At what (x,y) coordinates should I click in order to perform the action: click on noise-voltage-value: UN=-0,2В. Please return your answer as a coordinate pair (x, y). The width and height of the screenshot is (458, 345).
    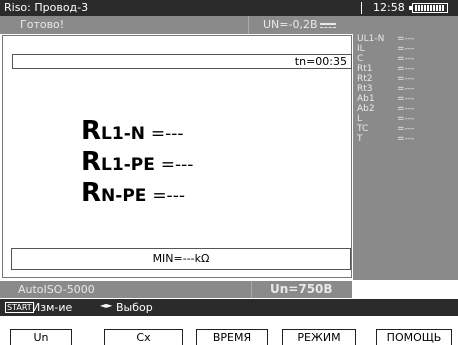
    Looking at the image, I should click on (290, 24).